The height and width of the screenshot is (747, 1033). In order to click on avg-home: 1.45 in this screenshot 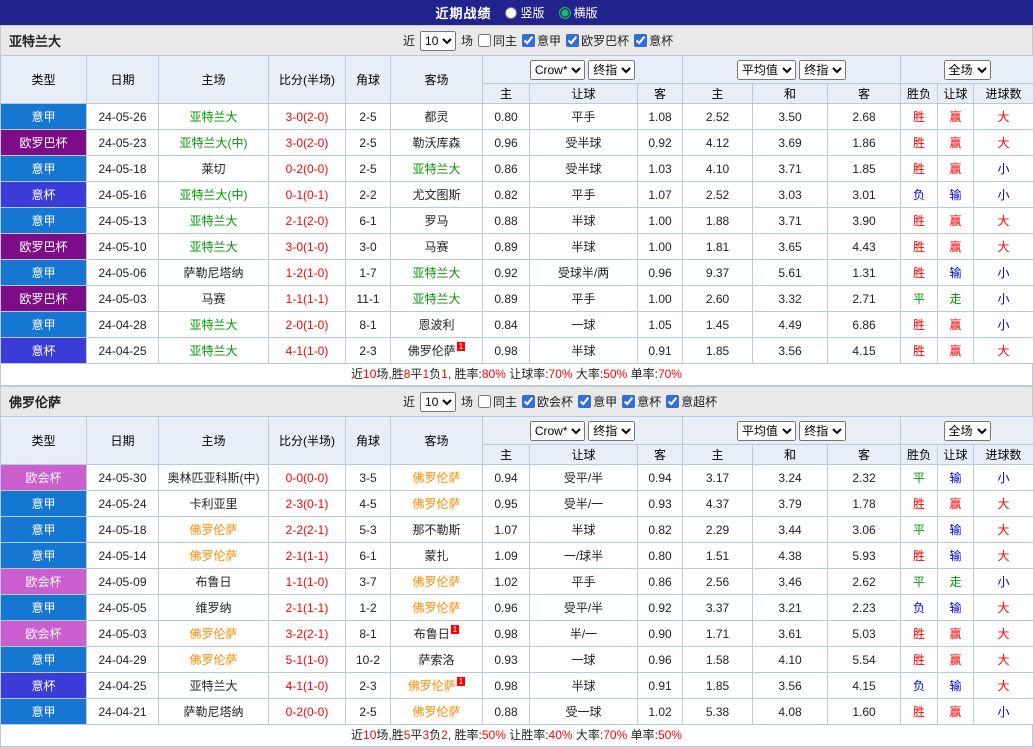, I will do `click(718, 325)`.